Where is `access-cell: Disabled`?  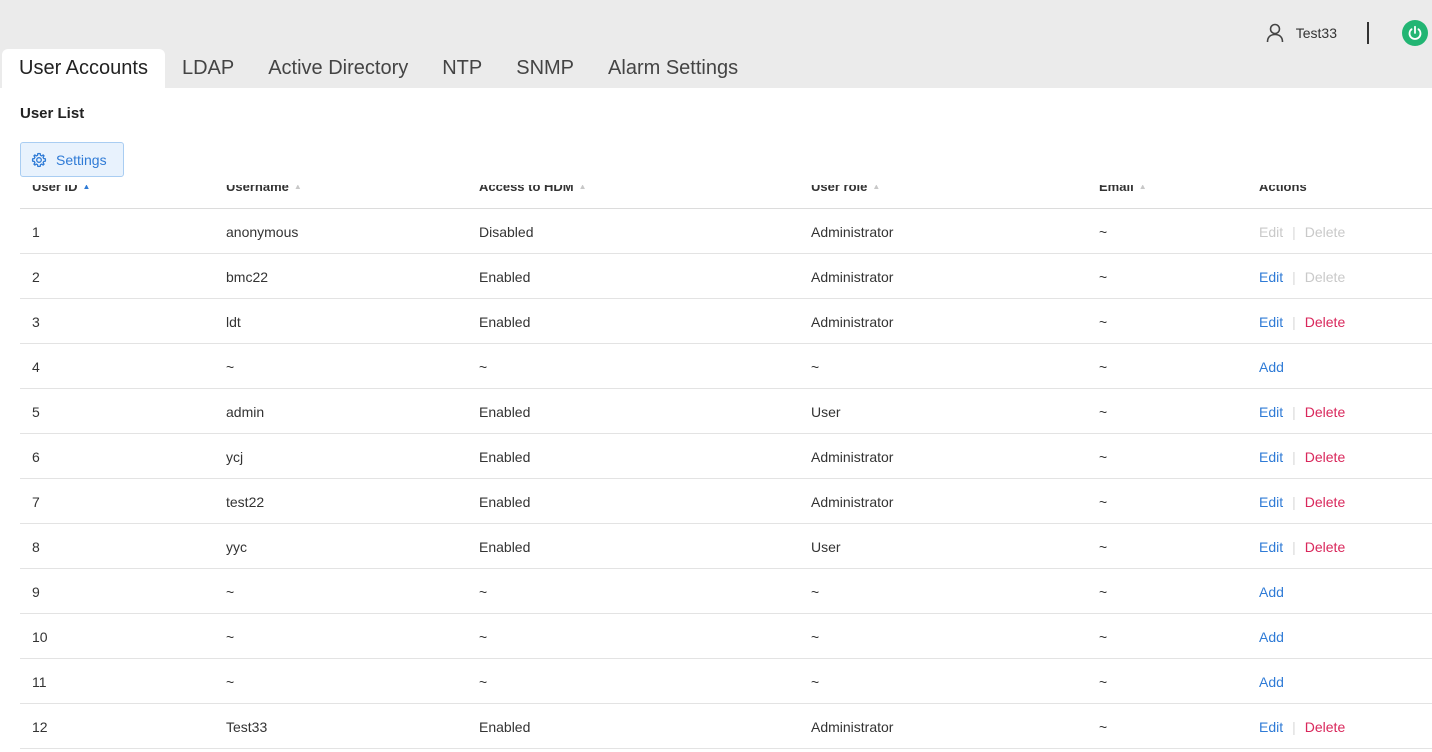 access-cell: Disabled is located at coordinates (506, 231).